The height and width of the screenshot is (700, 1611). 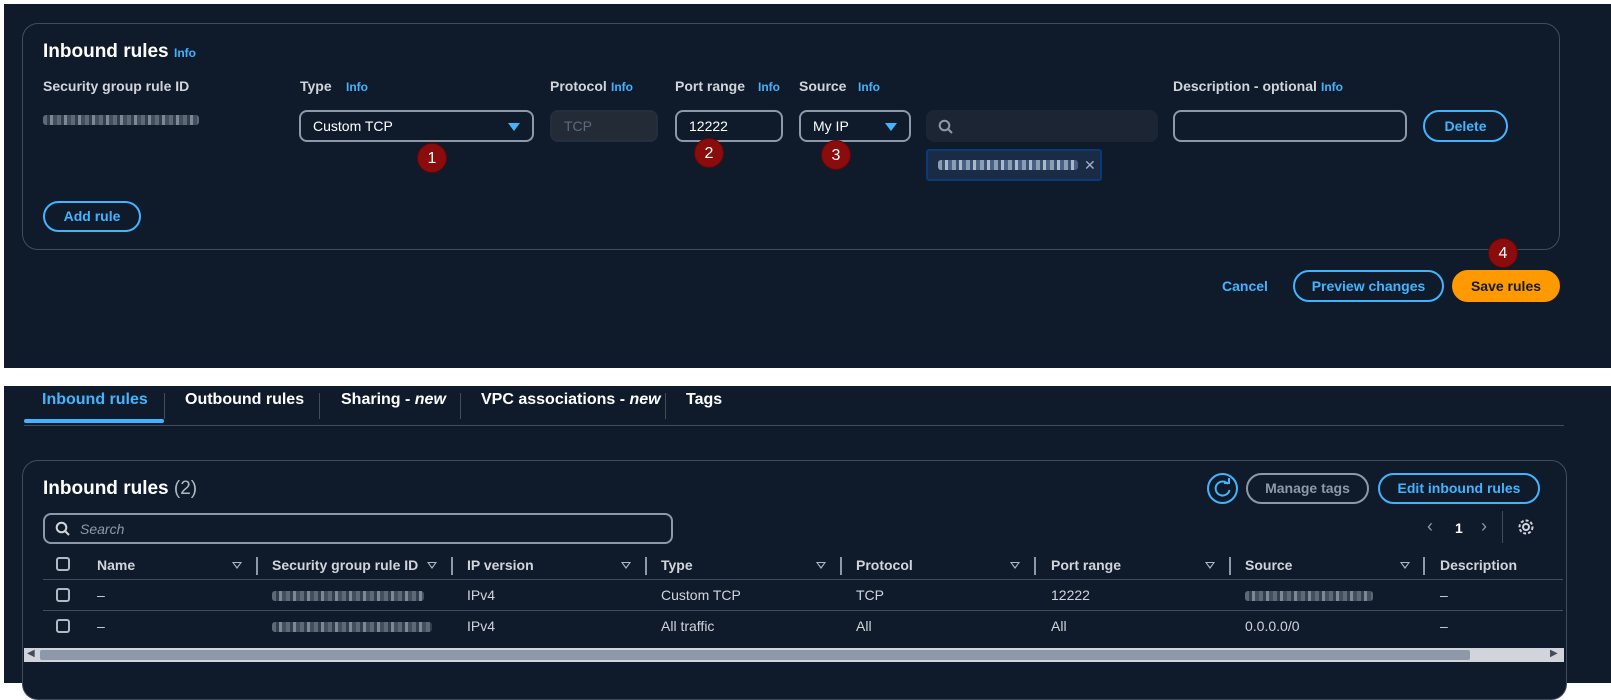 I want to click on source-ip-redacted, so click(x=1008, y=165).